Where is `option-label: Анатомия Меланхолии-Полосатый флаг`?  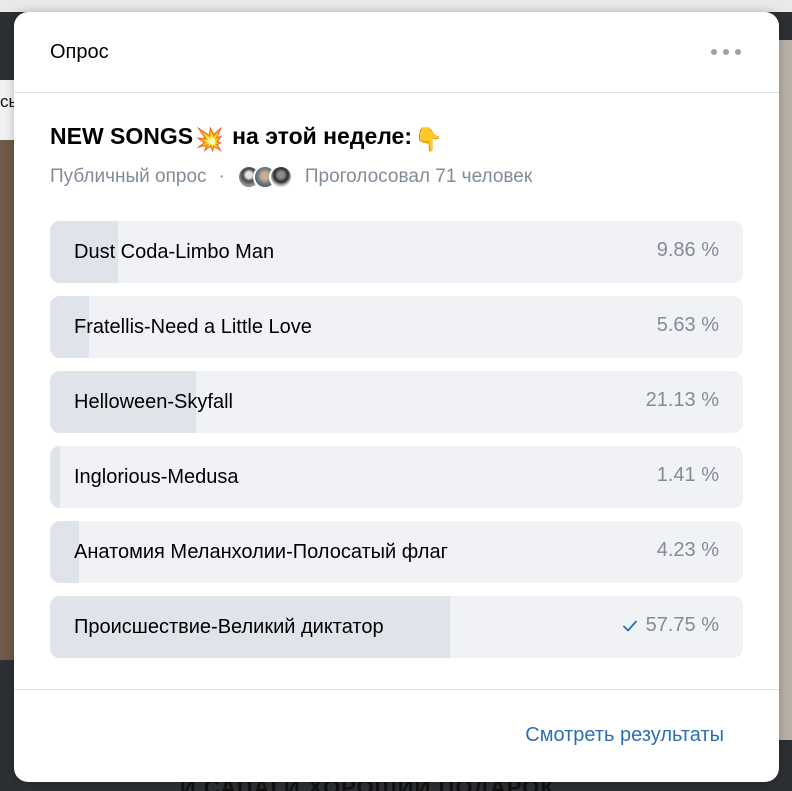 option-label: Анатомия Меланхолии-Полосатый флаг is located at coordinates (261, 552).